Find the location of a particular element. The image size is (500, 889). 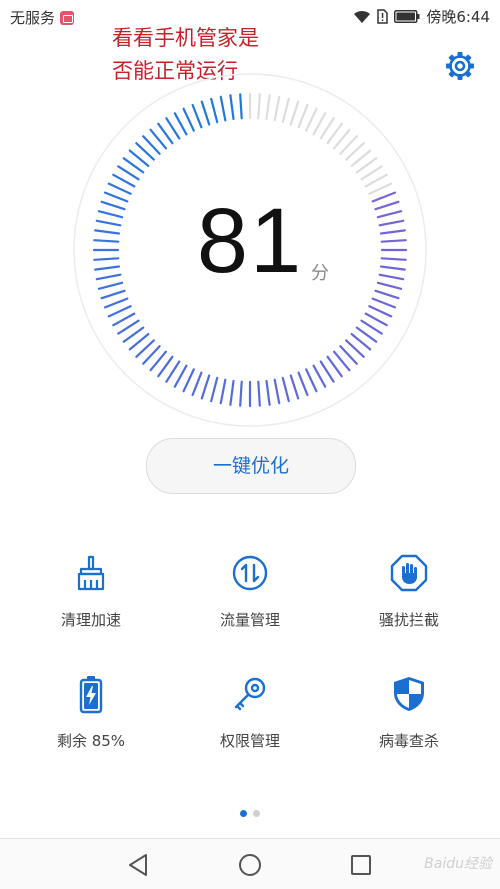

score-unit: 分 is located at coordinates (320, 273).